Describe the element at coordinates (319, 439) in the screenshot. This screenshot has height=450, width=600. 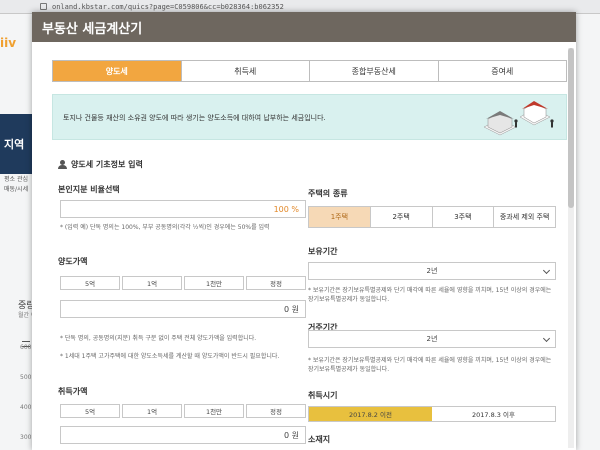
I see `location-label: 소재지` at that location.